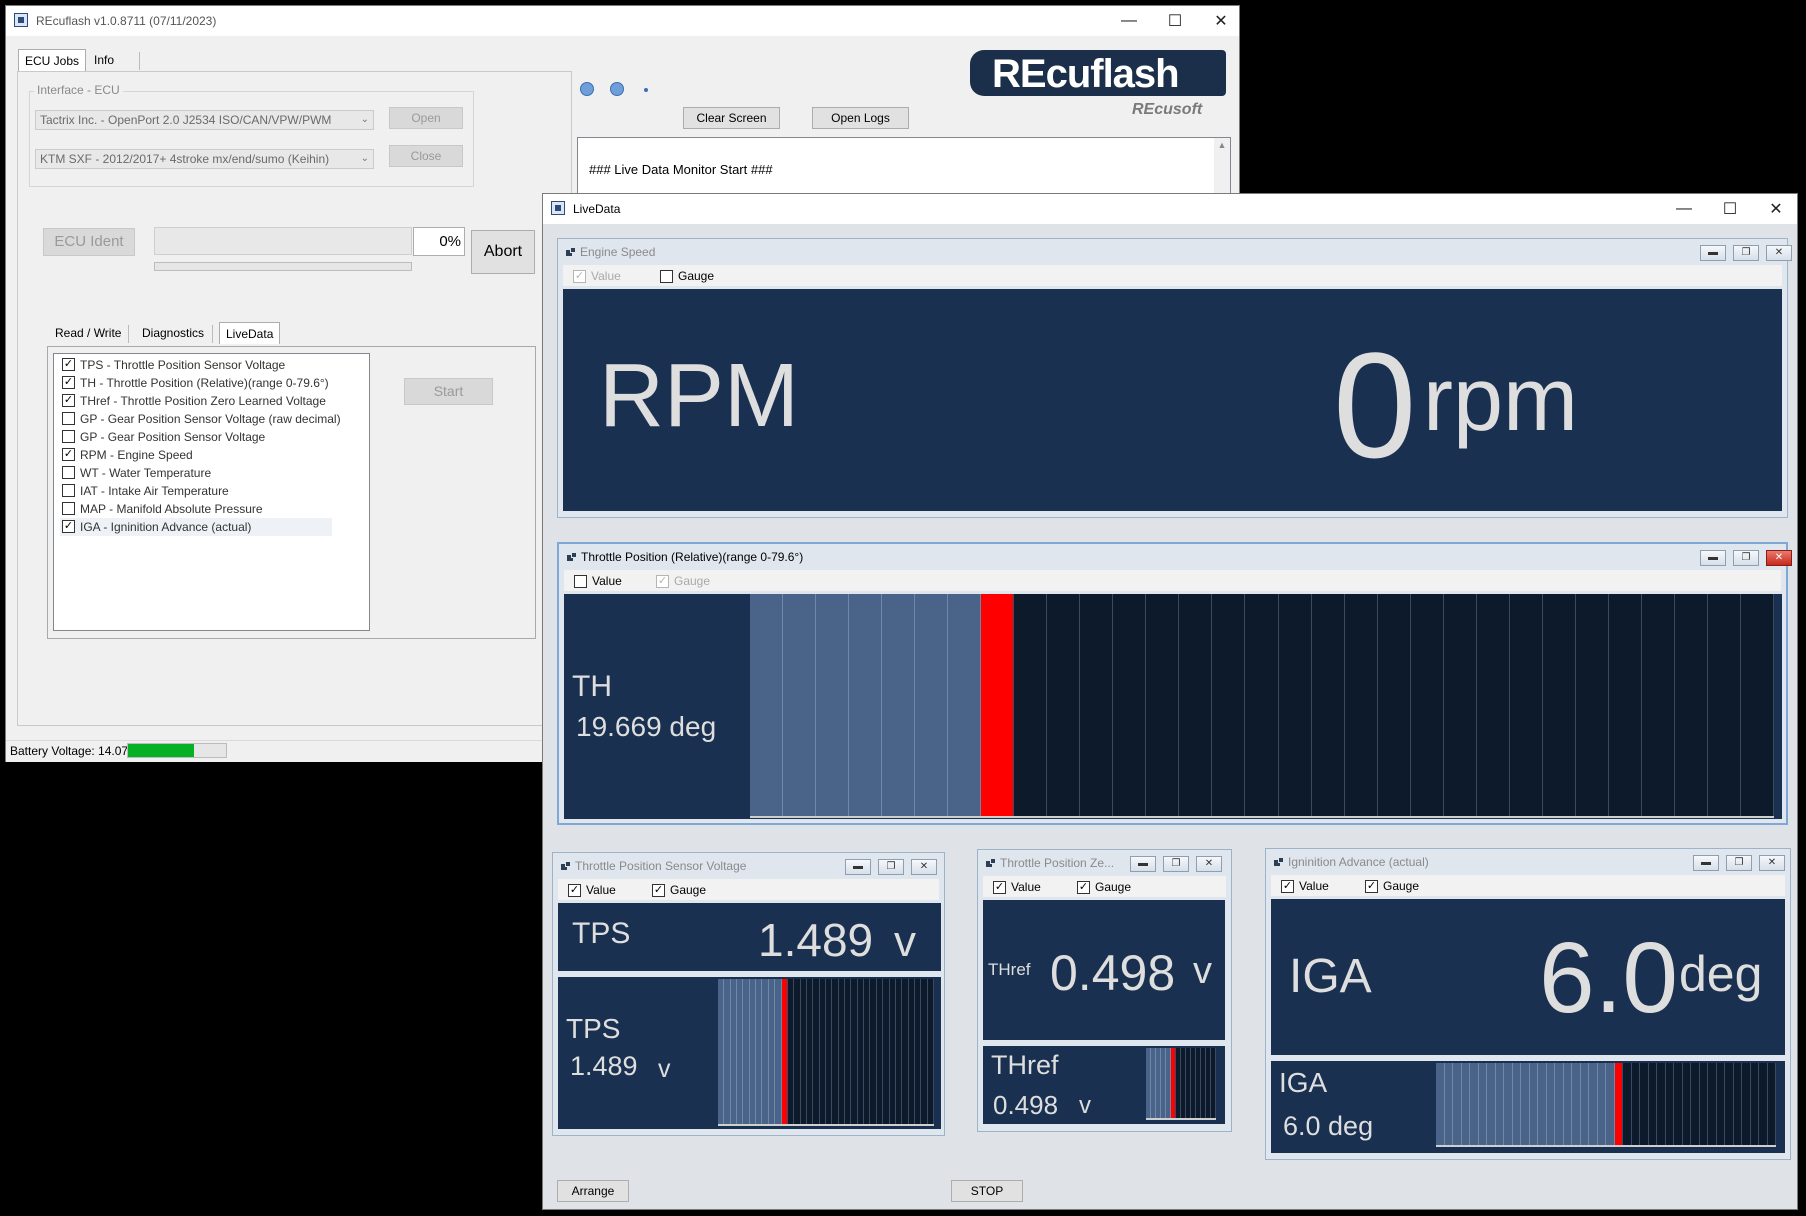 The image size is (1806, 1216). I want to click on main-window-title: REcuflash v1.0.8711 (07/11/2023), so click(126, 21).